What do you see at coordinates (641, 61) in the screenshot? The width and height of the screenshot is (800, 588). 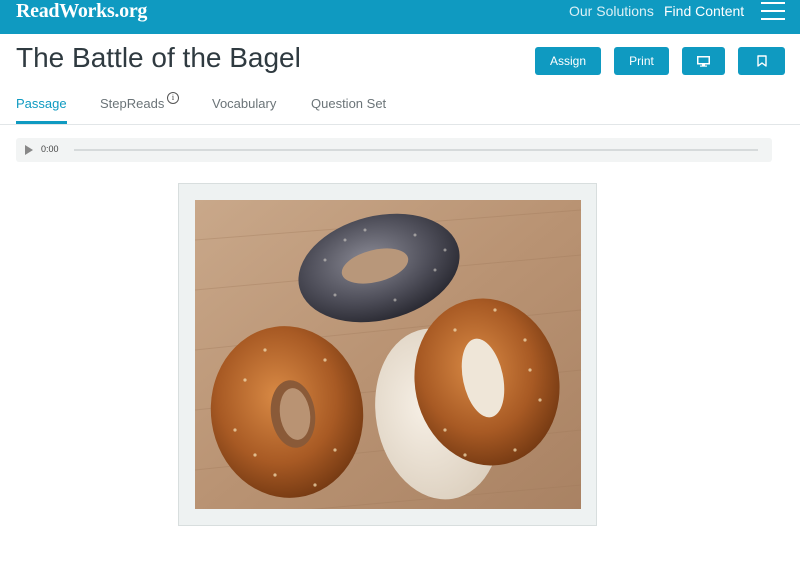 I see `print-button: Print` at bounding box center [641, 61].